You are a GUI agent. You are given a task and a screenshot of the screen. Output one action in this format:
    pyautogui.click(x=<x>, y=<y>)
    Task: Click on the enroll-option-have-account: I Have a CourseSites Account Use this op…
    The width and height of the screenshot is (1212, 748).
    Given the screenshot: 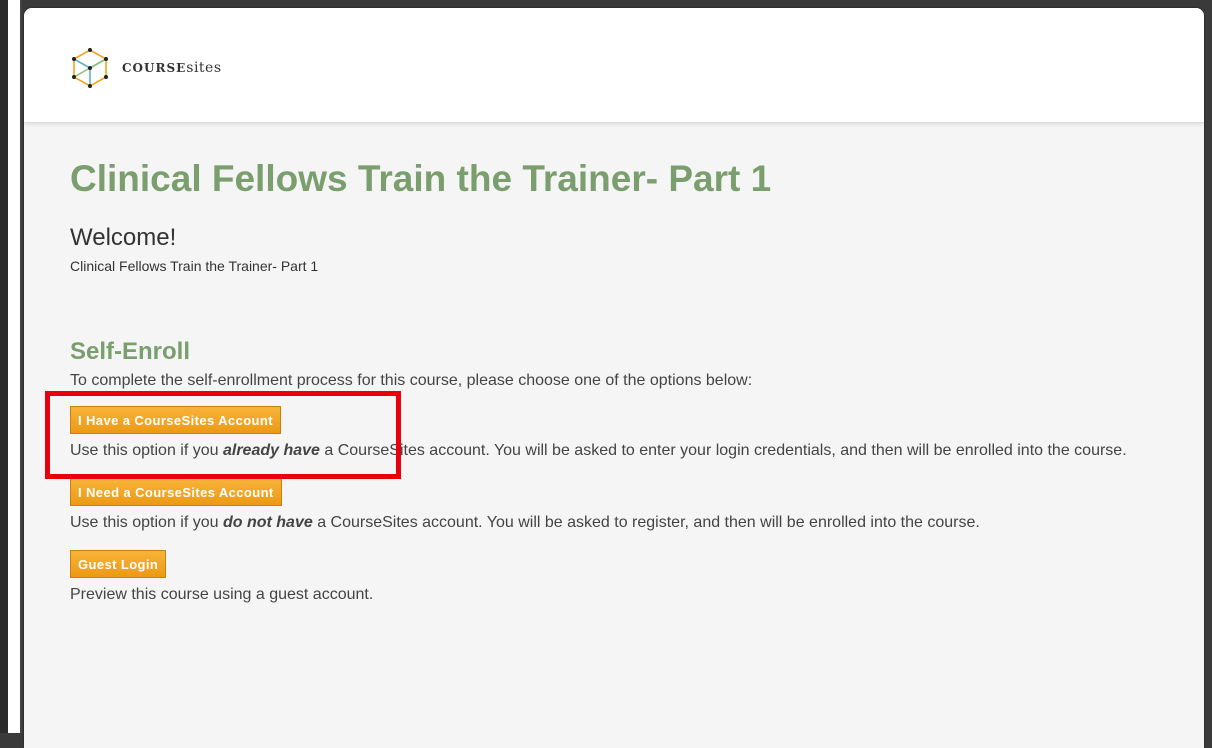 What is the action you would take?
    pyautogui.click(x=625, y=434)
    